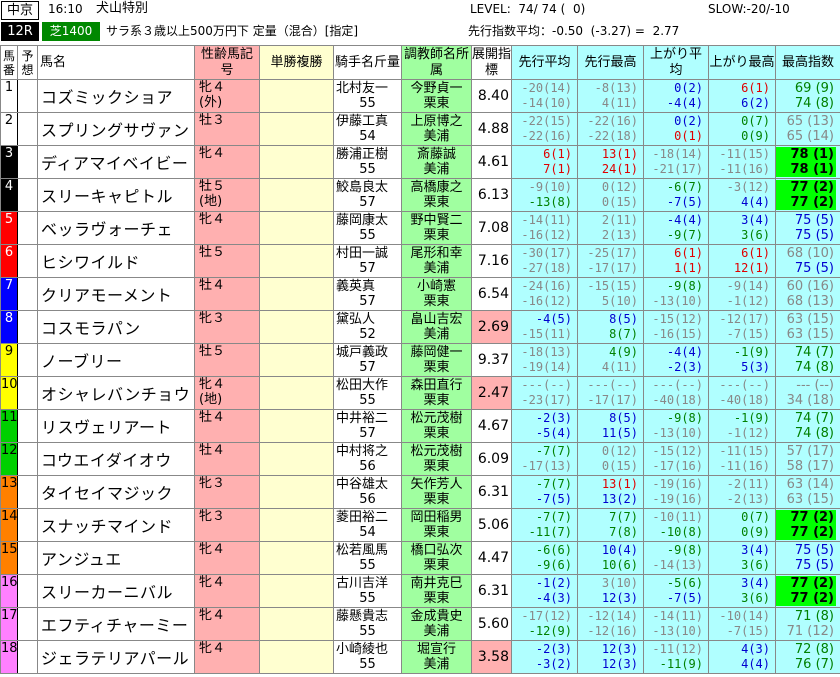 The height and width of the screenshot is (677, 840). What do you see at coordinates (744, 385) in the screenshot?
I see `agari-max-latest: ---(--)` at bounding box center [744, 385].